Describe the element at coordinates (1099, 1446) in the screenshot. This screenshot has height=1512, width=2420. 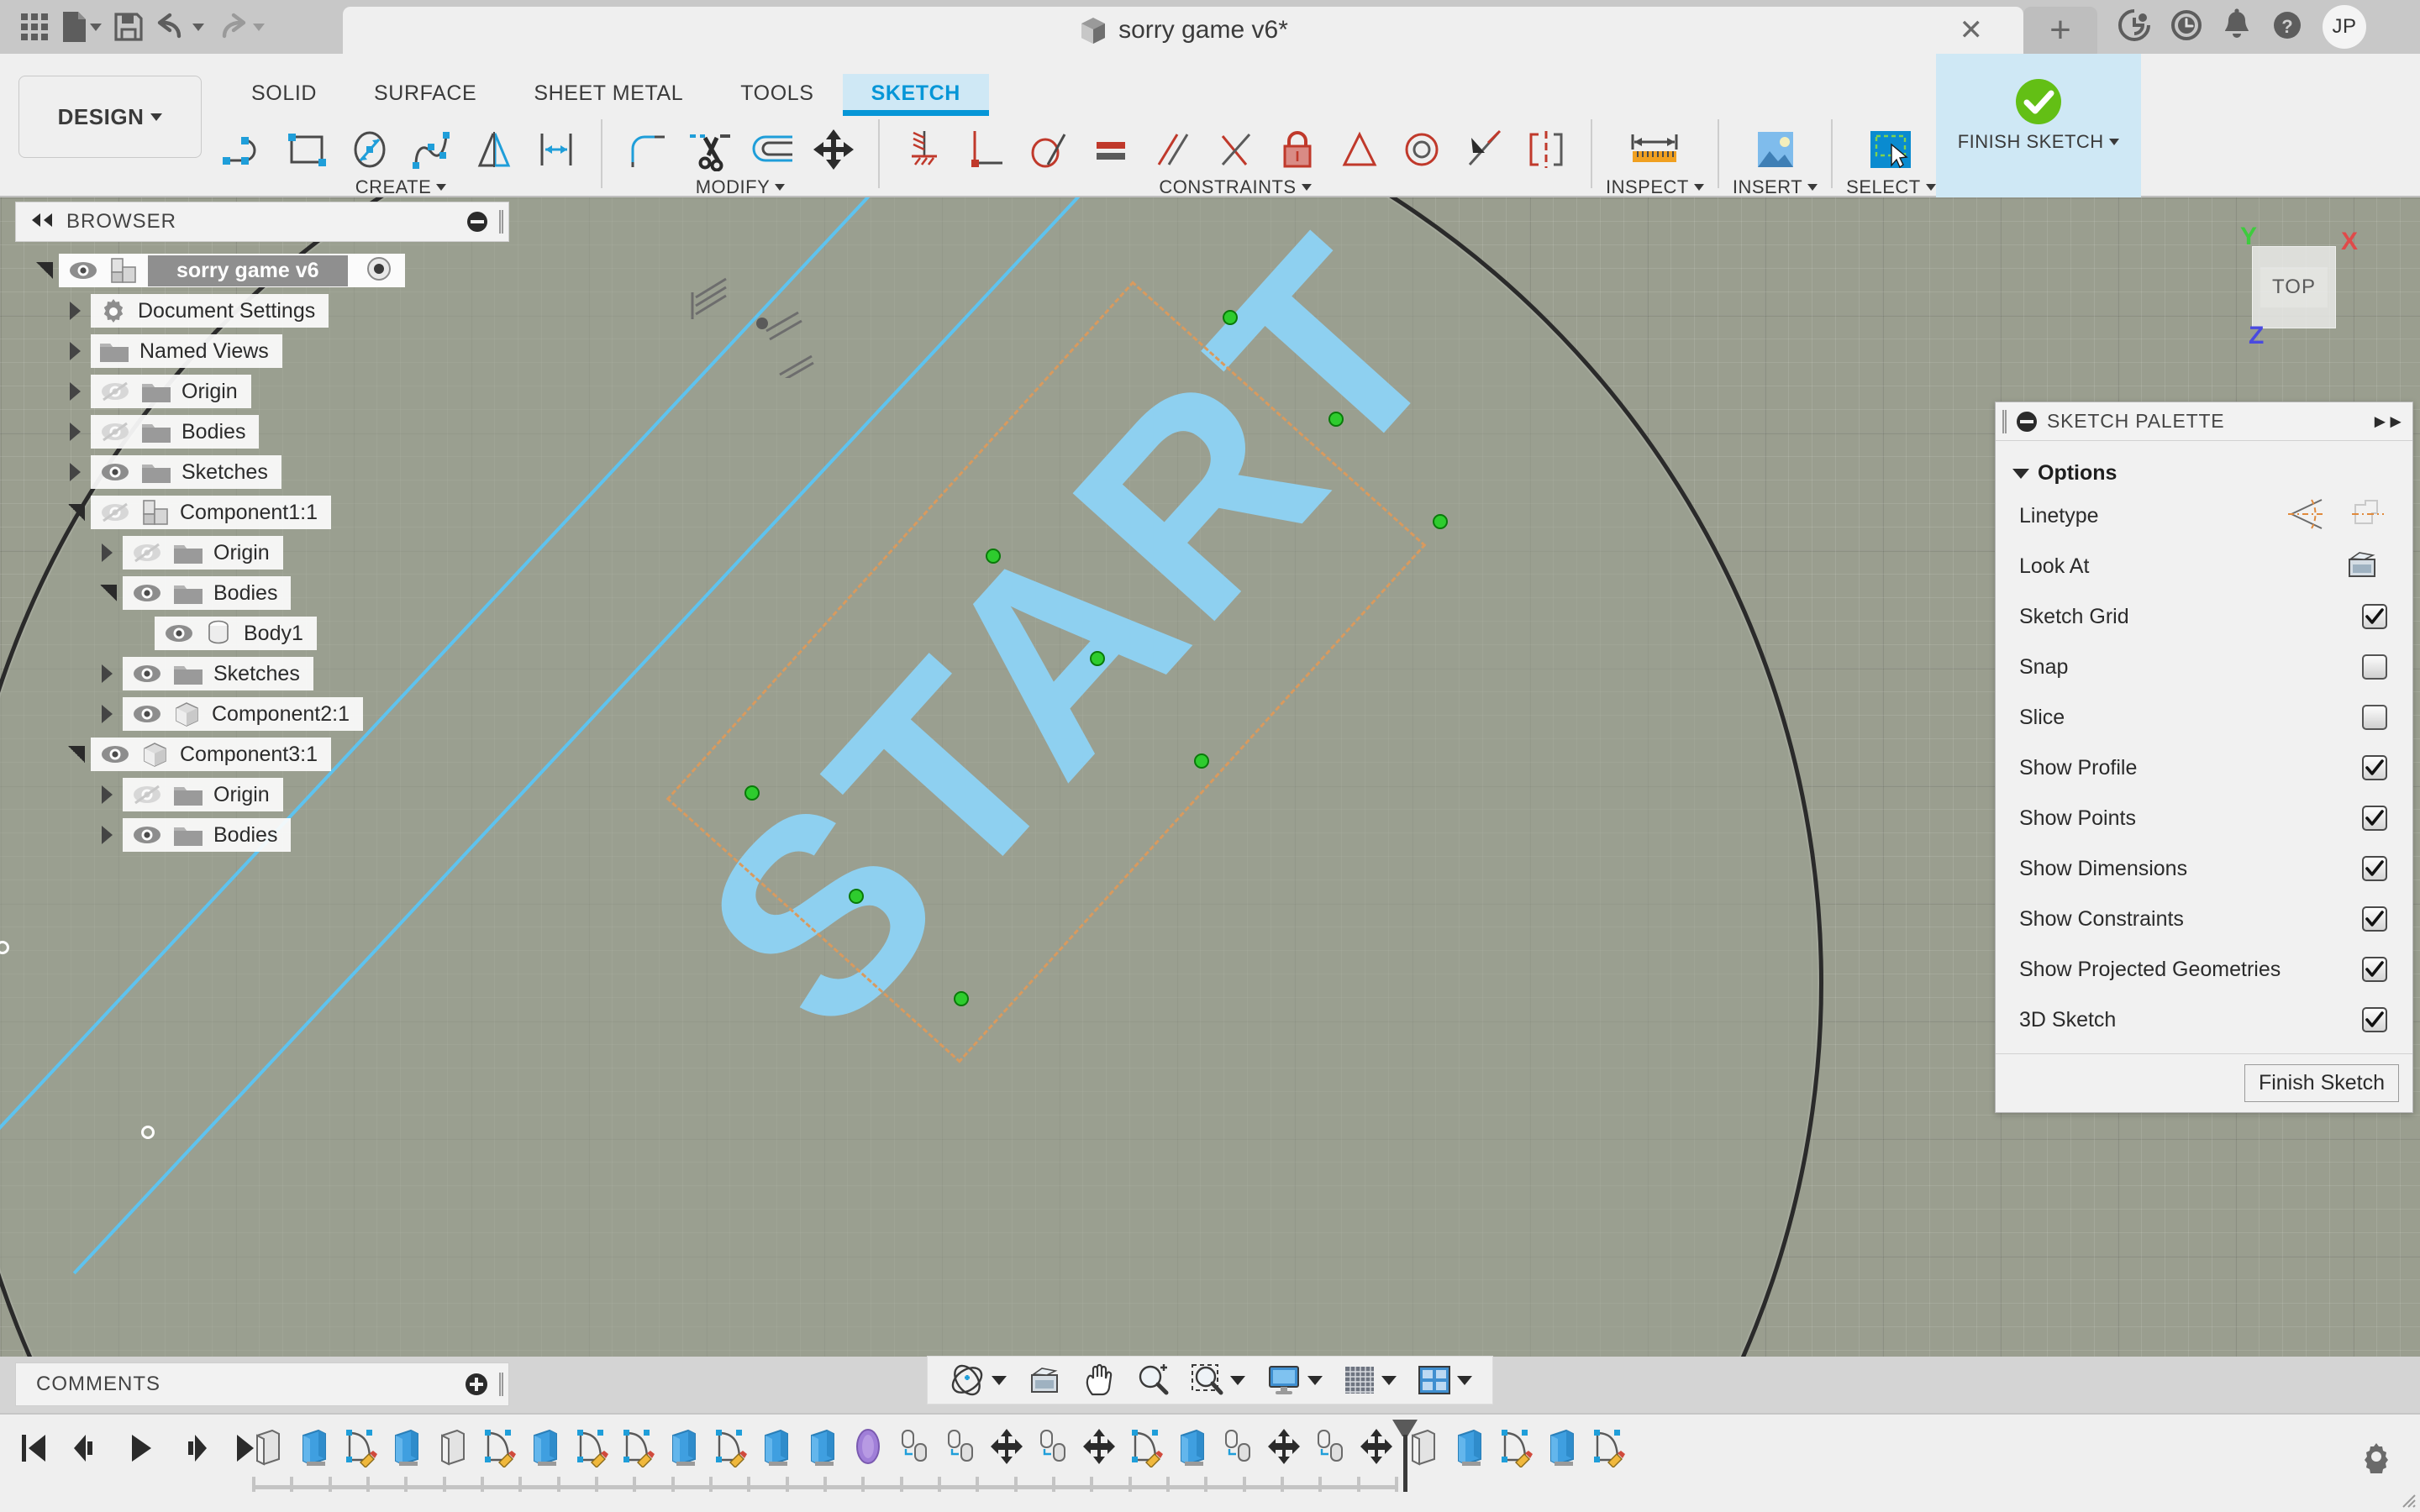
I see `timeline-feature-move` at that location.